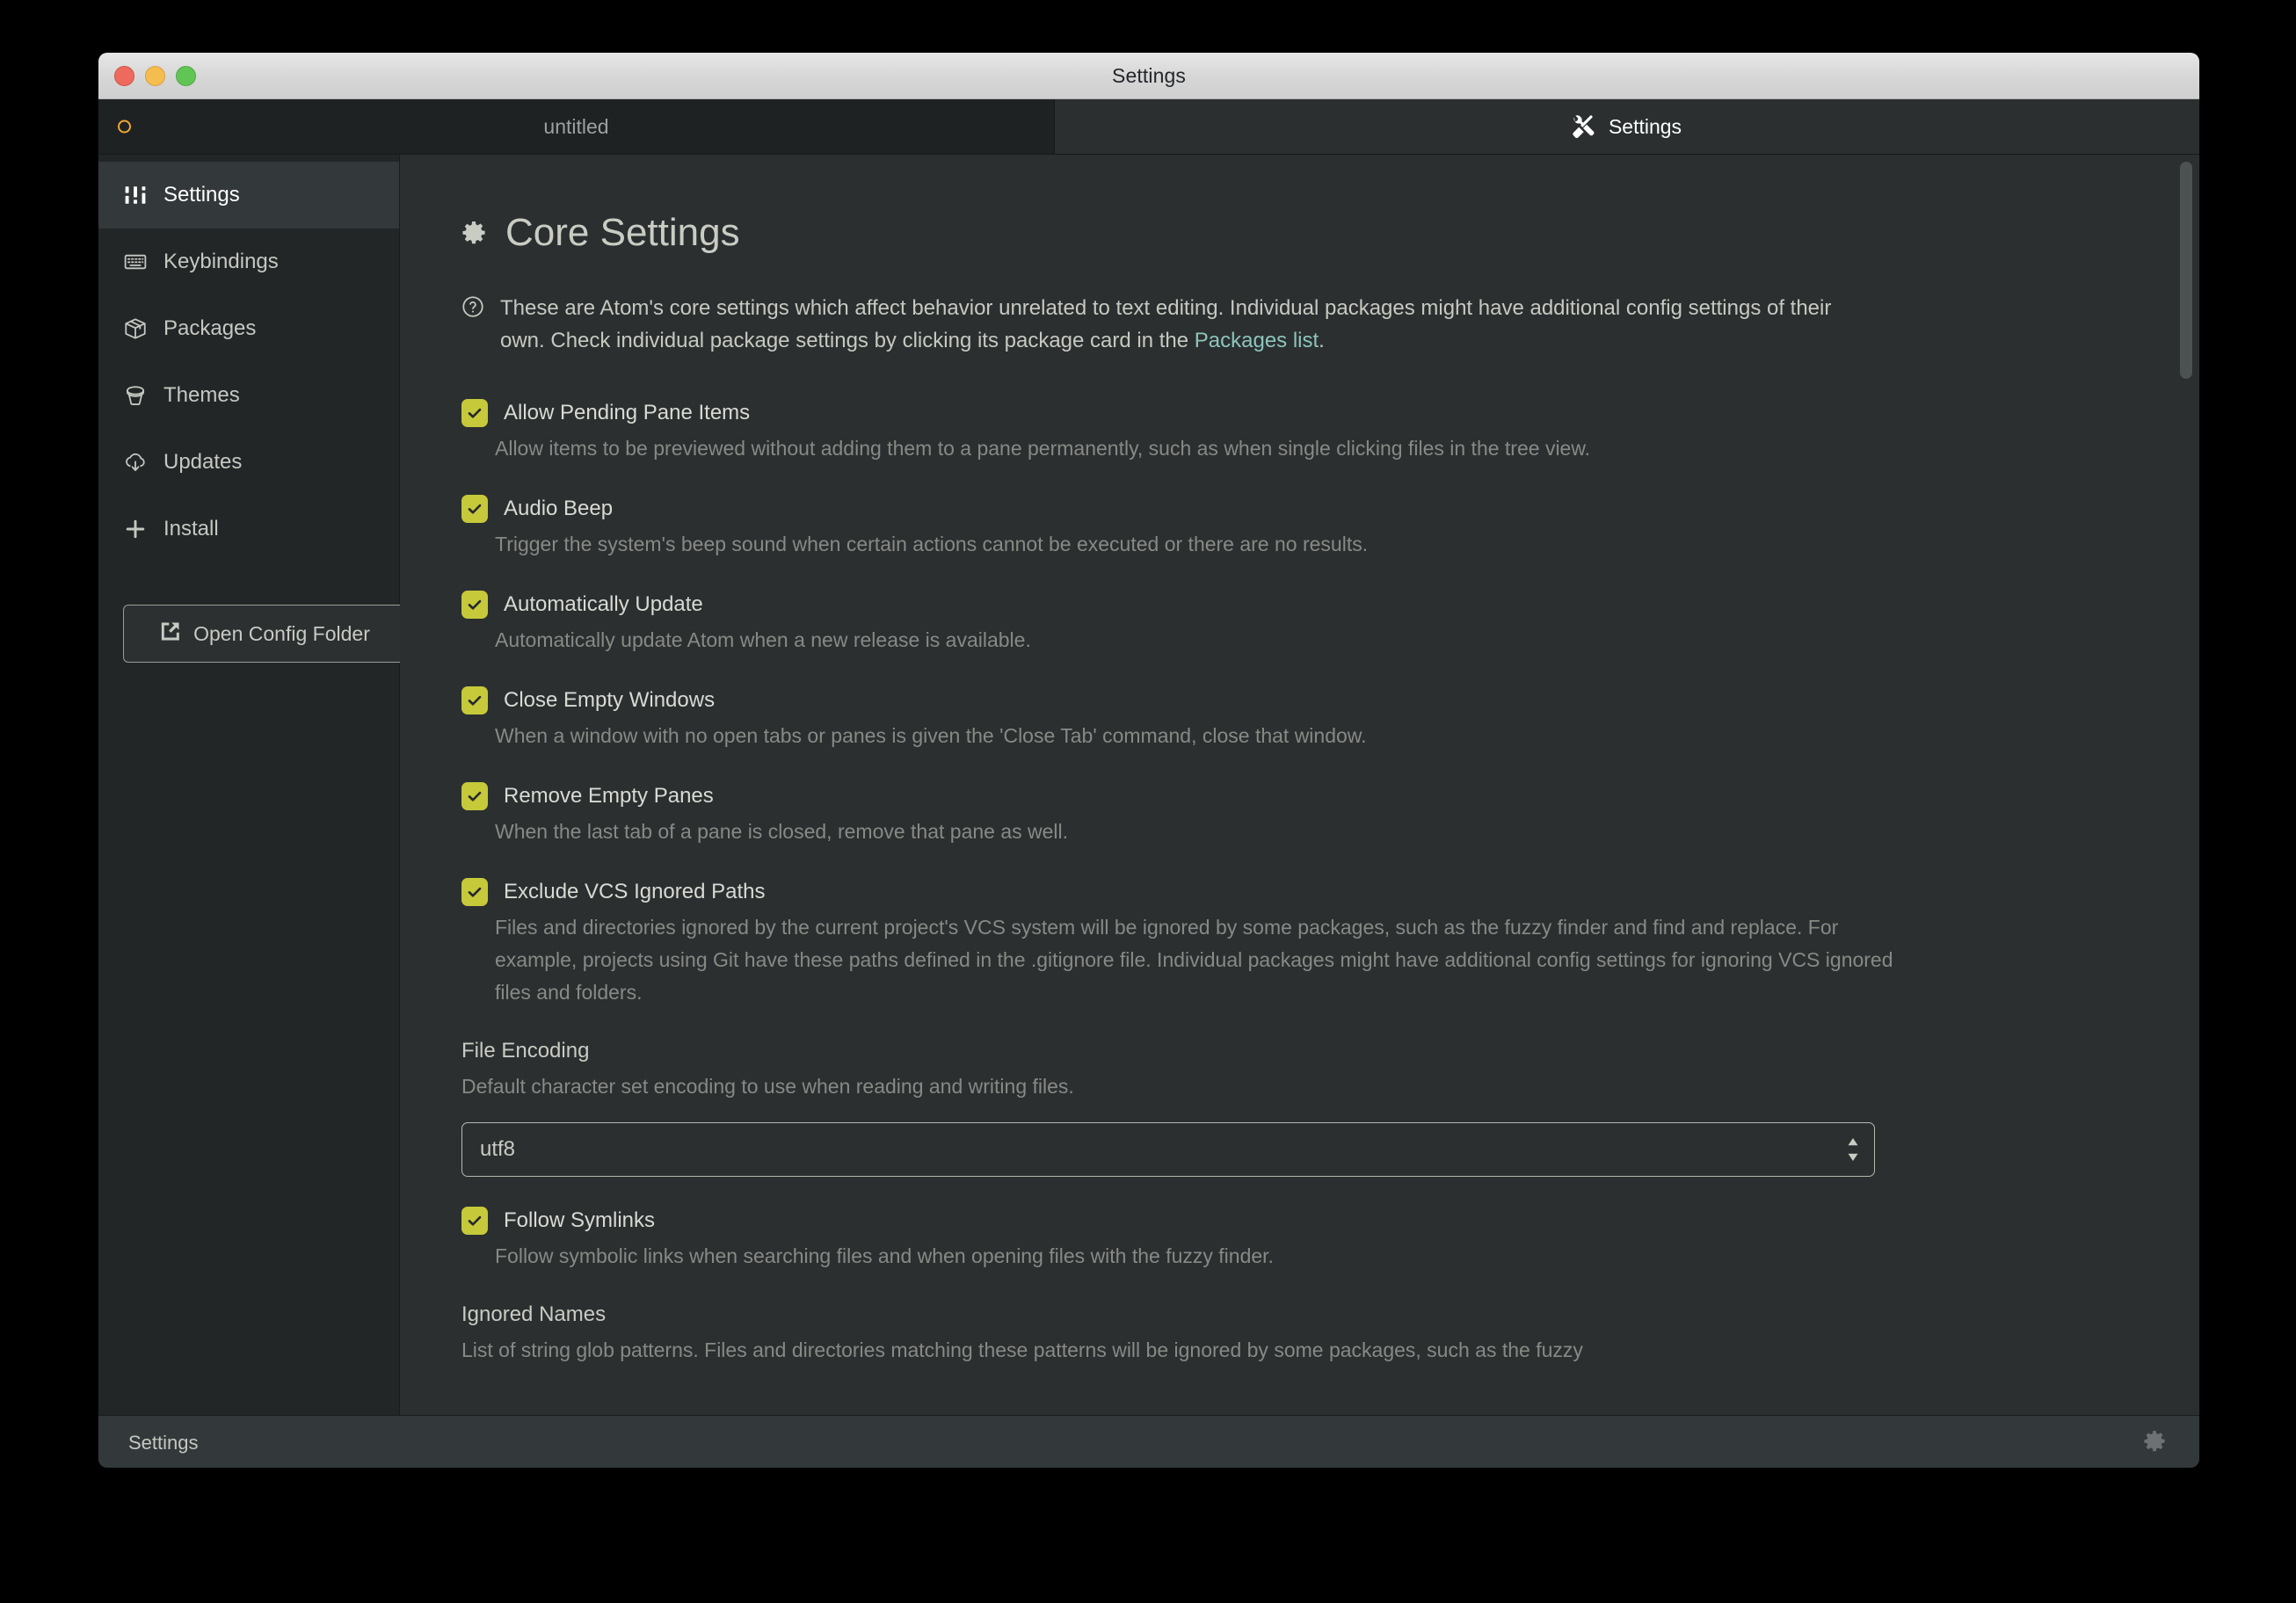 The image size is (2296, 1603). Describe the element at coordinates (249, 529) in the screenshot. I see `sidebar-item-install: Install` at that location.